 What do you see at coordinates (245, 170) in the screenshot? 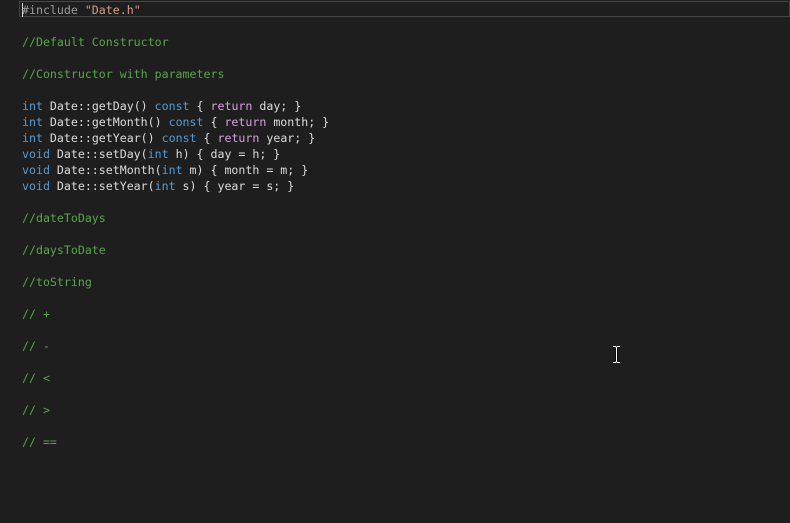
I see `function-body: m) { month = m; }` at bounding box center [245, 170].